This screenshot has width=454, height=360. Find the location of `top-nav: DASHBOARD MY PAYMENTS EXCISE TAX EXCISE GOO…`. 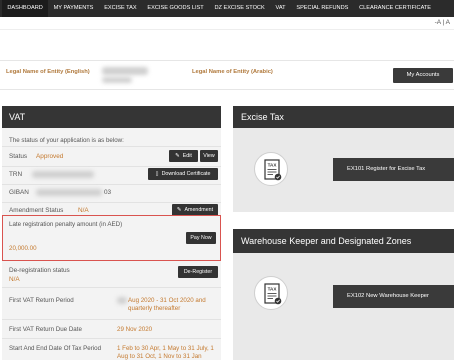

top-nav: DASHBOARD MY PAYMENTS EXCISE TAX EXCISE GOO… is located at coordinates (227, 8).